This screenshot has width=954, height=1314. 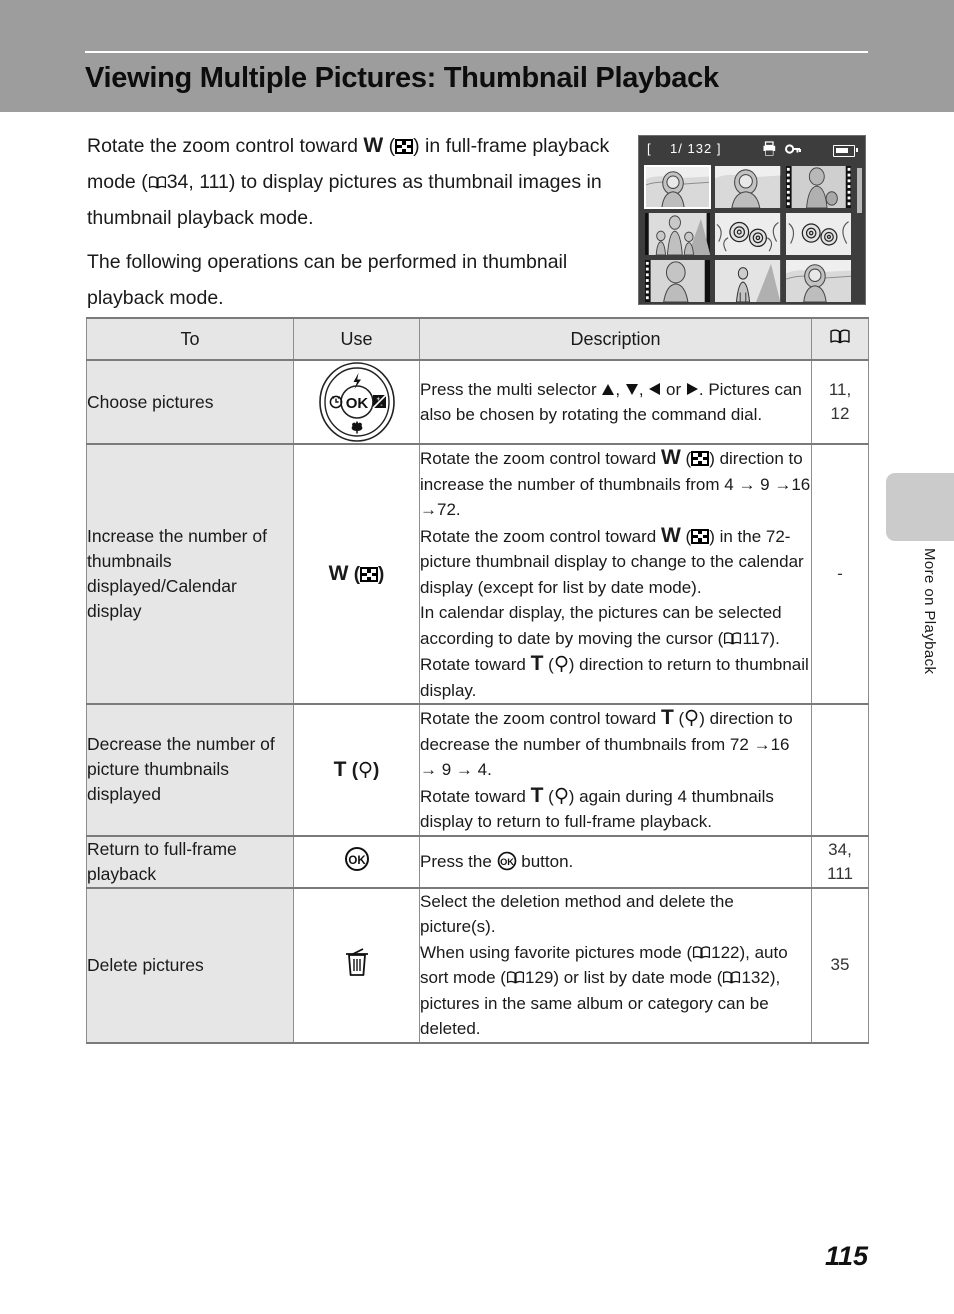 What do you see at coordinates (197, 182) in the screenshot?
I see `intro-page-refs: 34, 111` at bounding box center [197, 182].